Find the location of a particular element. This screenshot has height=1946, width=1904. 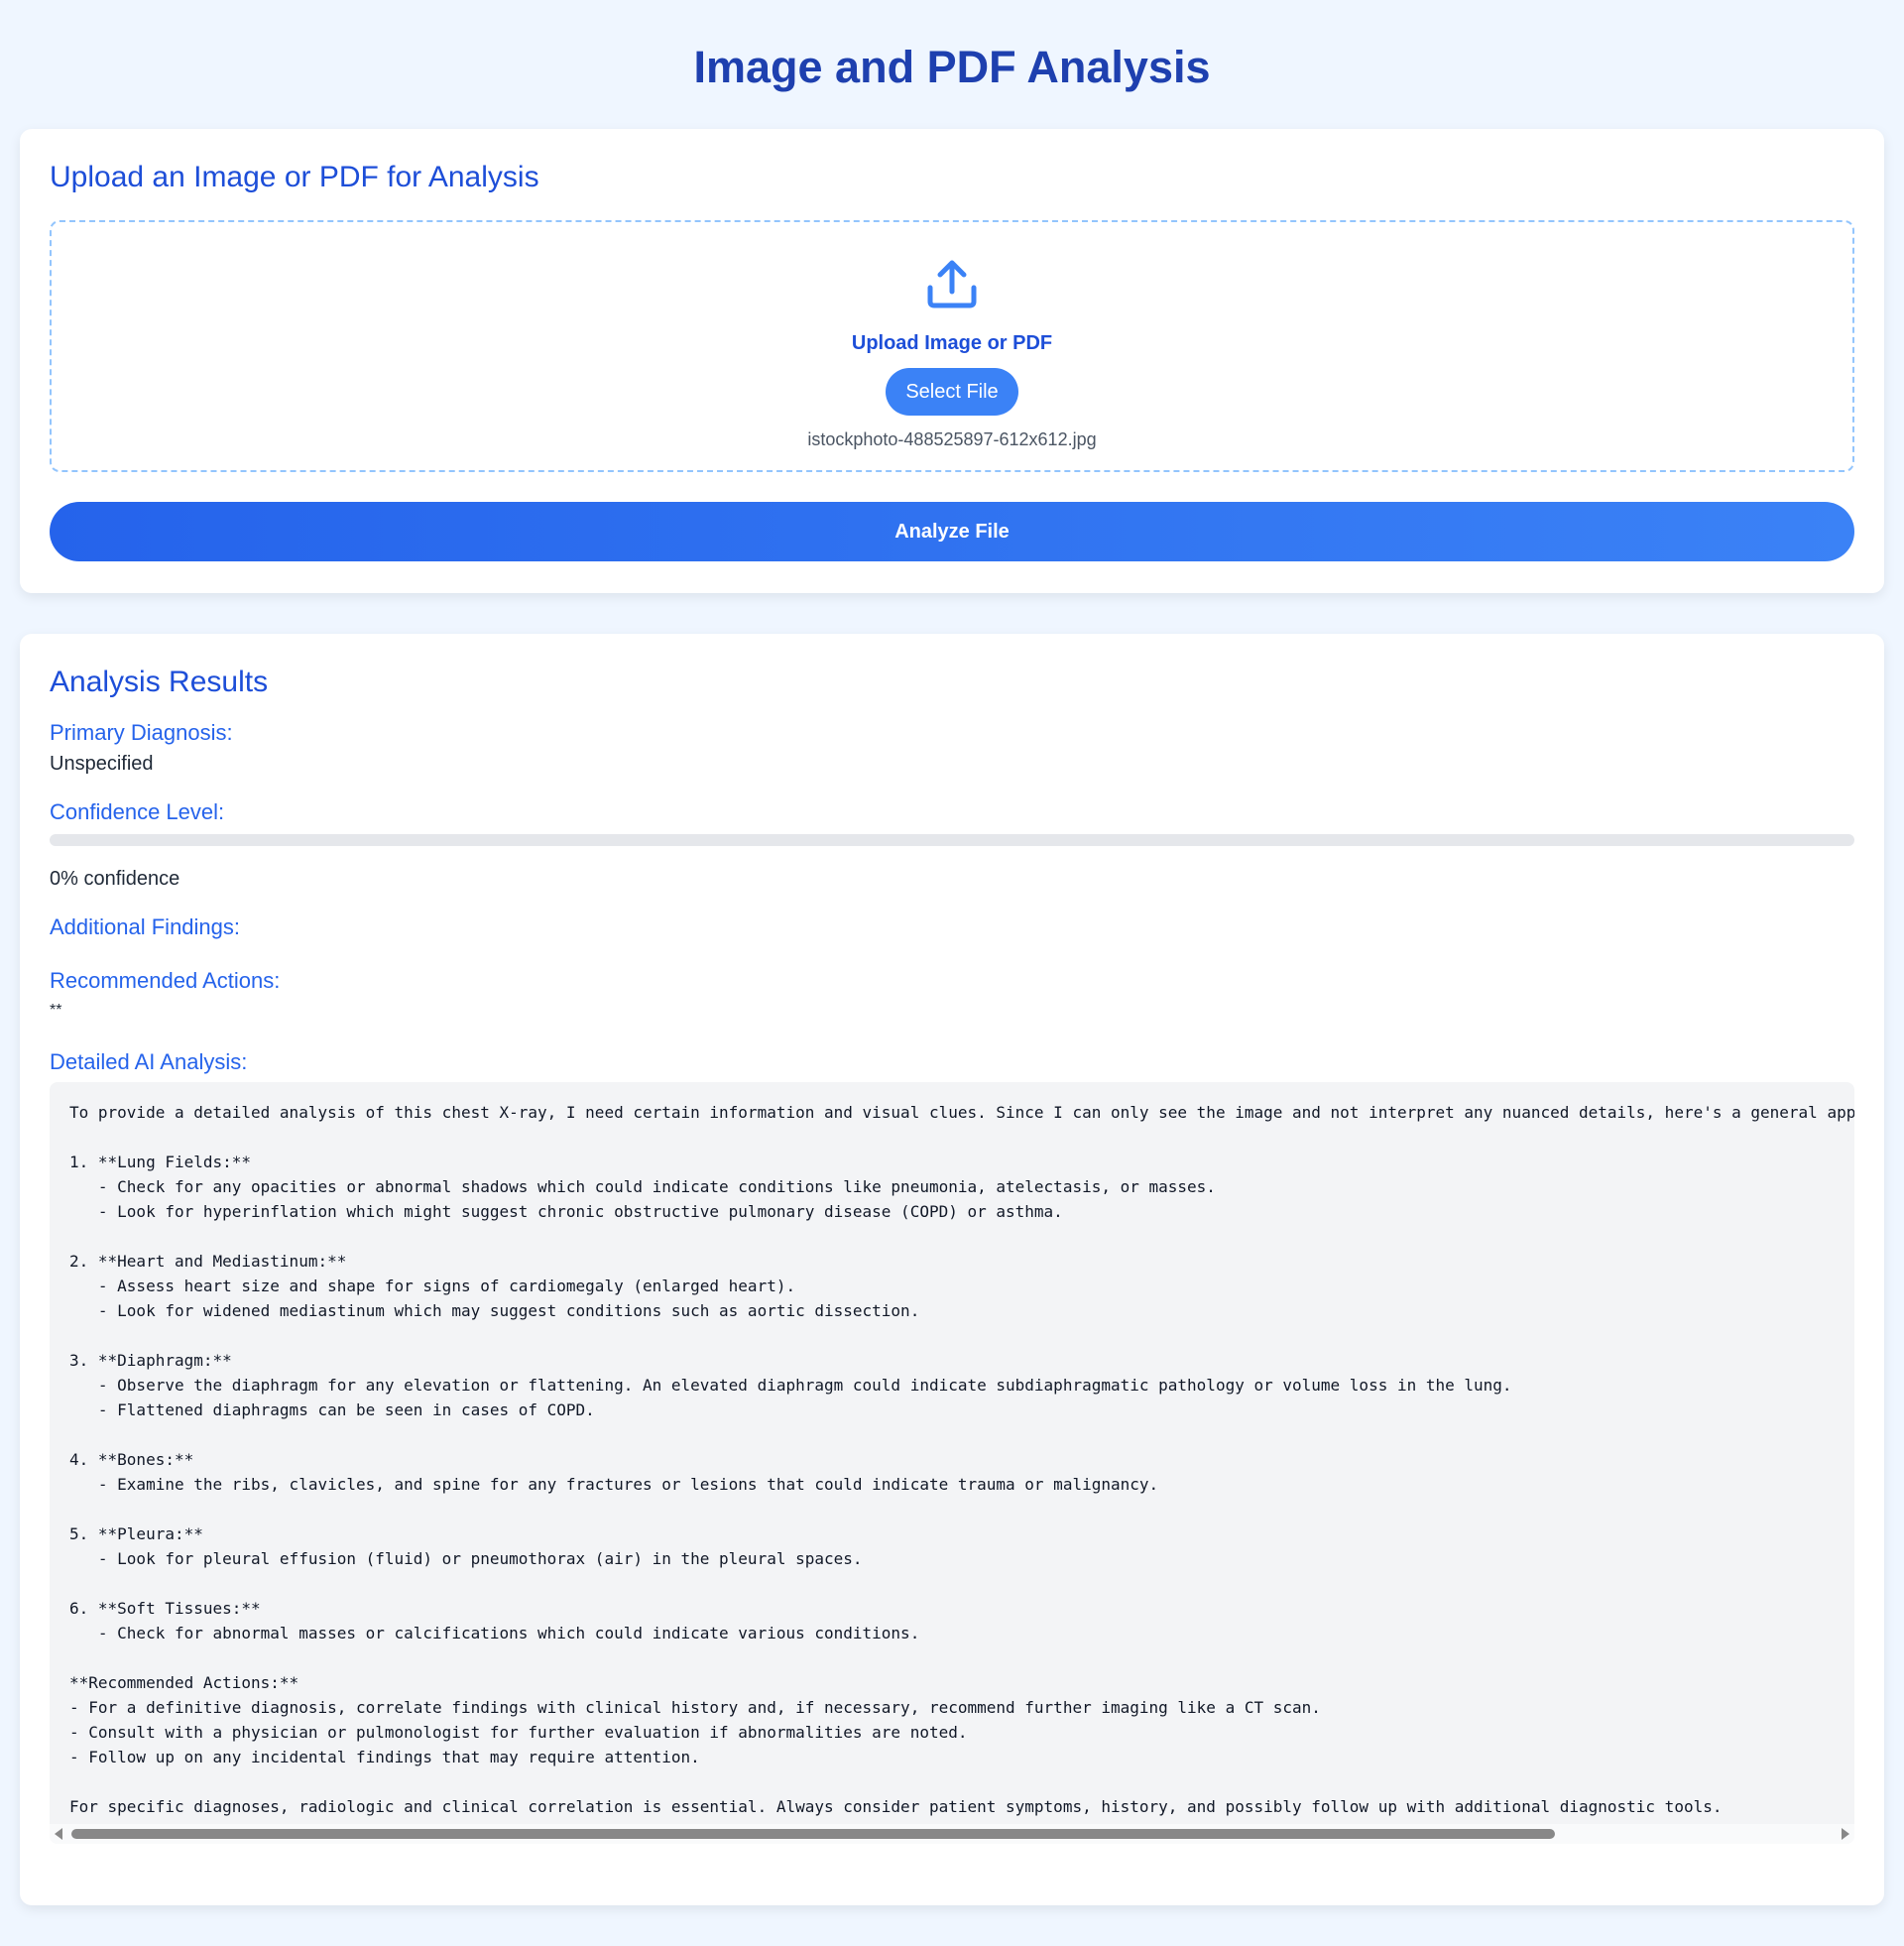

additional-findings-section: Additional Findings: is located at coordinates (952, 927).